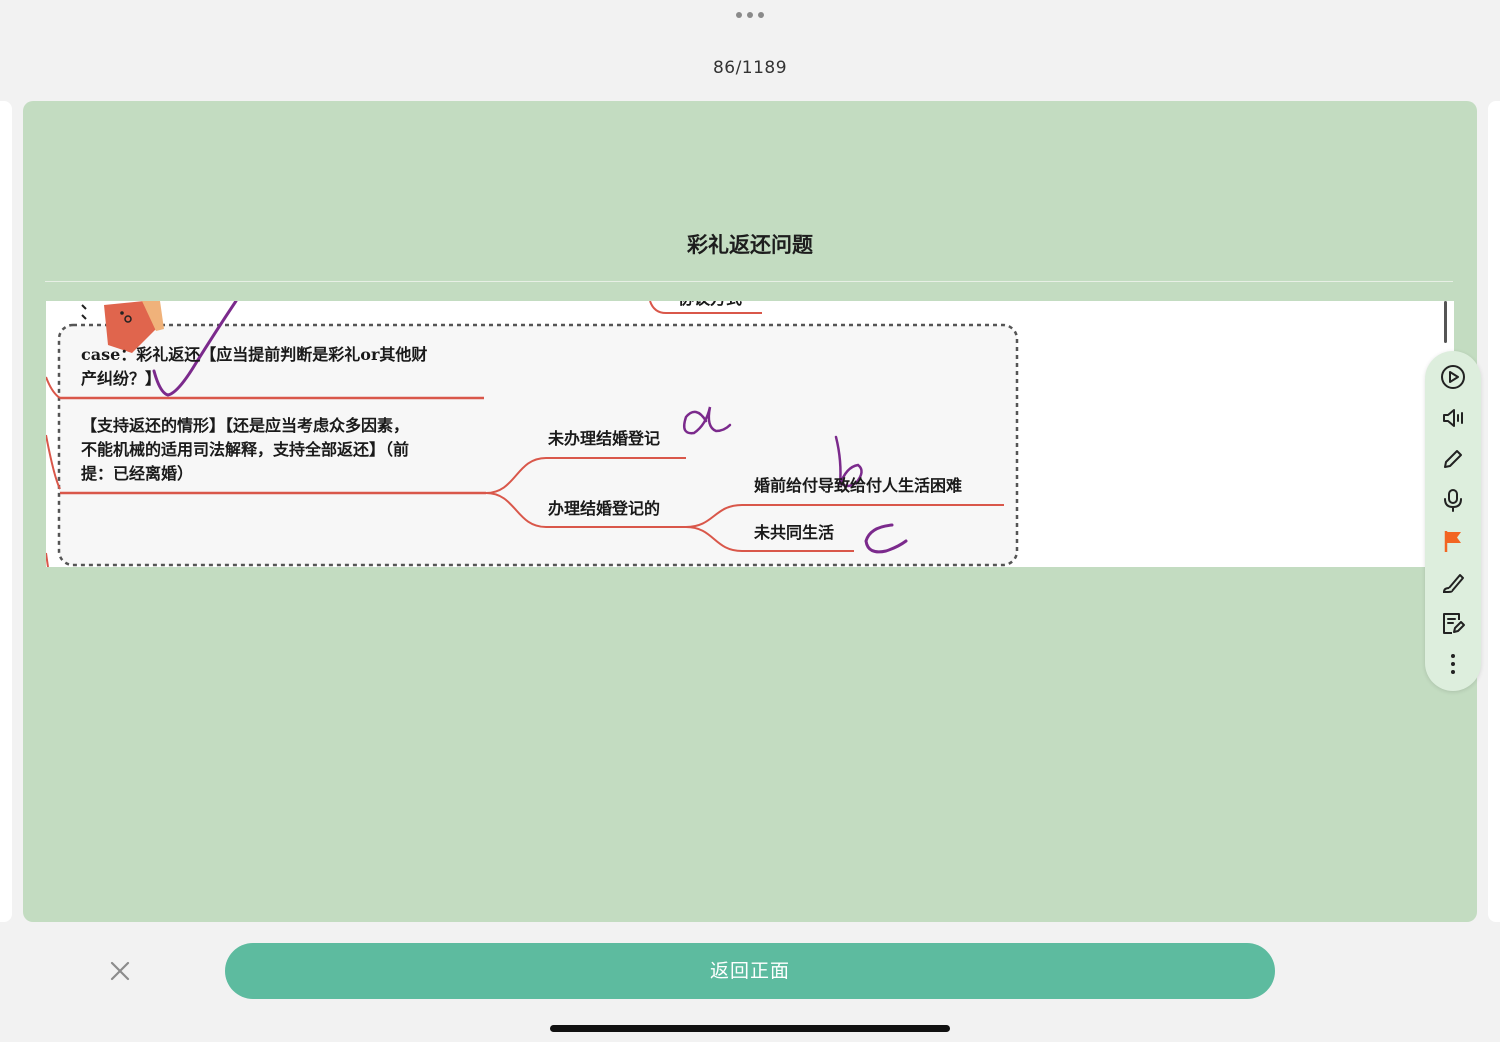  What do you see at coordinates (710, 306) in the screenshot?
I see `partial-top-label: 协议方式` at bounding box center [710, 306].